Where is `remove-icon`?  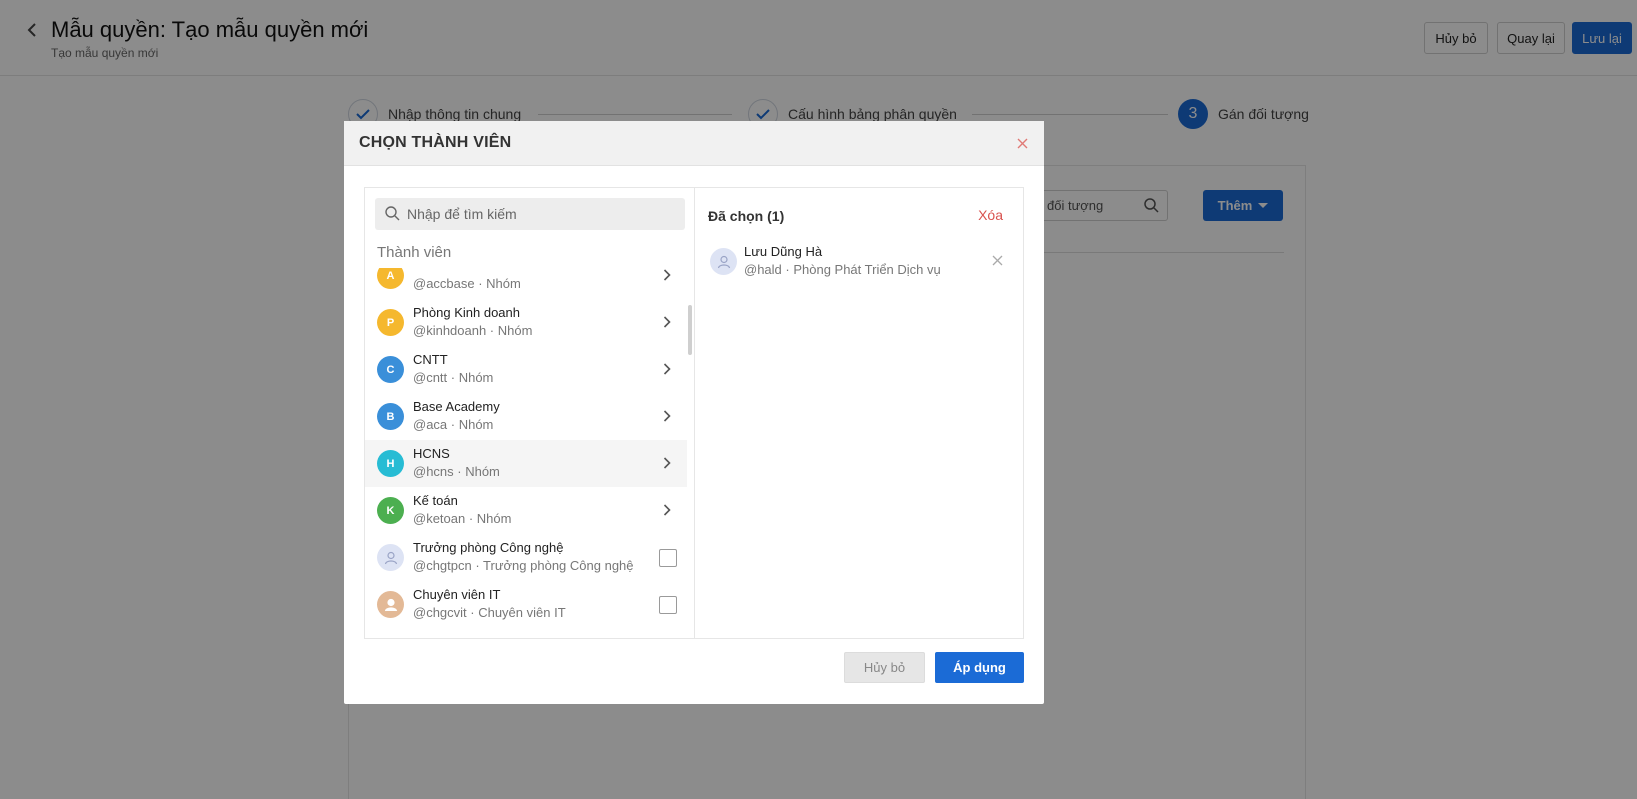
remove-icon is located at coordinates (997, 260).